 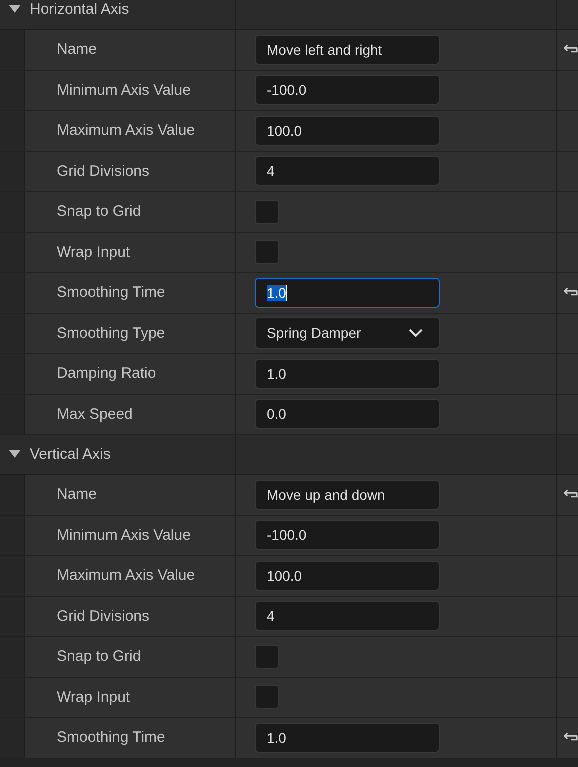 What do you see at coordinates (347, 414) in the screenshot?
I see `input-field: 0.0` at bounding box center [347, 414].